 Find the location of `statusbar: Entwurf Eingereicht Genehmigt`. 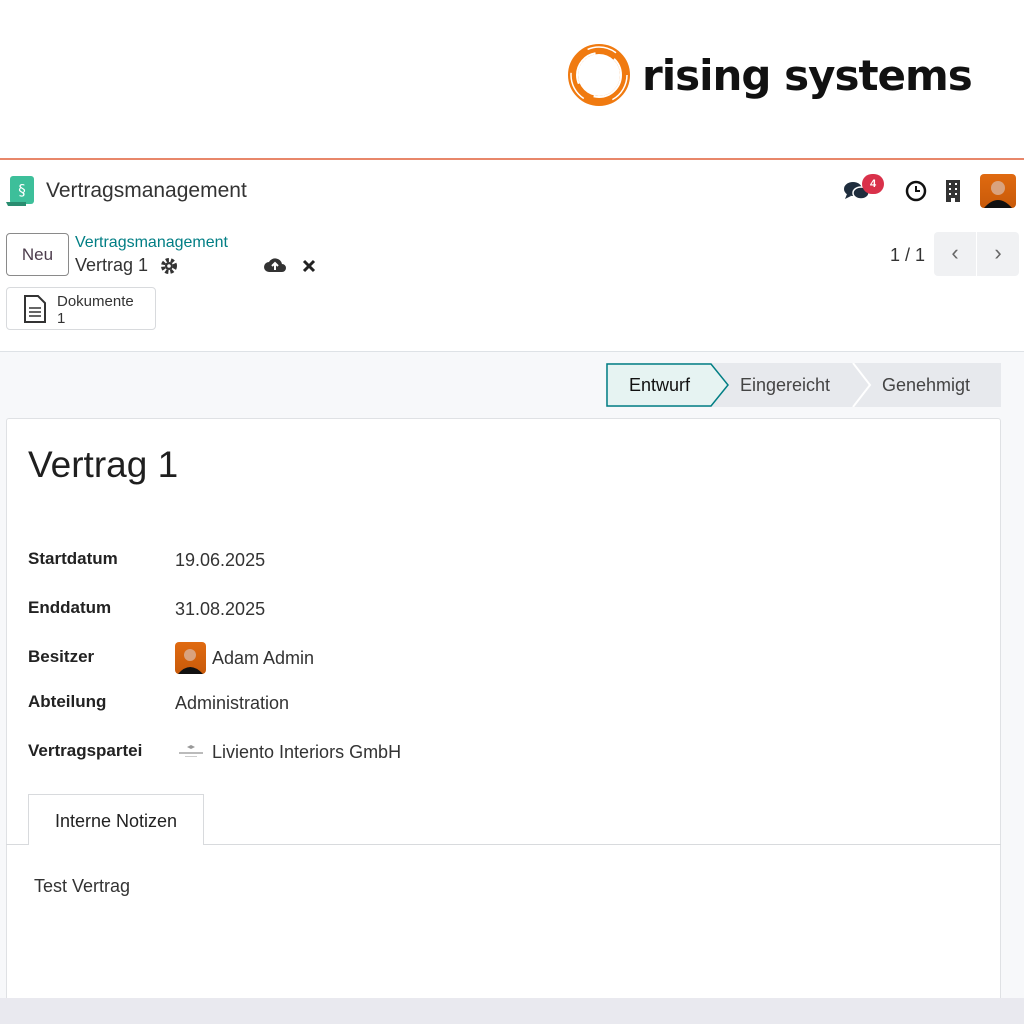

statusbar: Entwurf Eingereicht Genehmigt is located at coordinates (803, 385).